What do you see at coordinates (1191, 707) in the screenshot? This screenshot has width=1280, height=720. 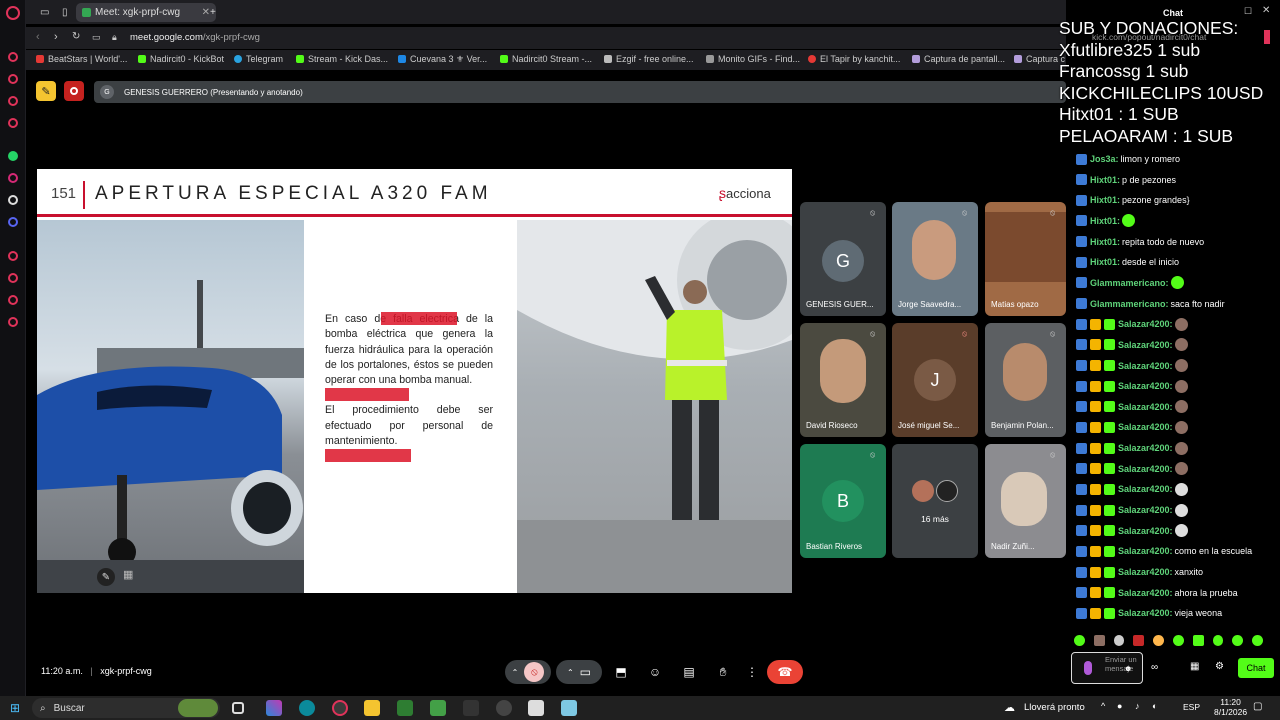 I see `language-label: ESP` at bounding box center [1191, 707].